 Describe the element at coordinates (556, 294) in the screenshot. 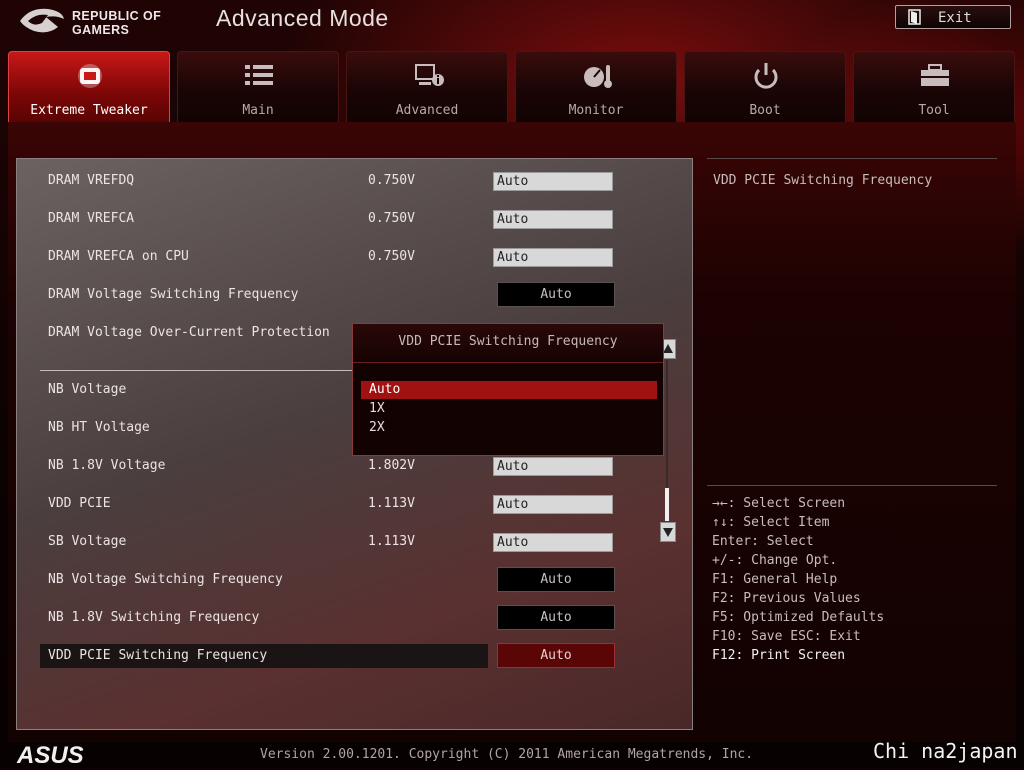

I see `dram-voltage-switching-frequency-select: Auto` at that location.